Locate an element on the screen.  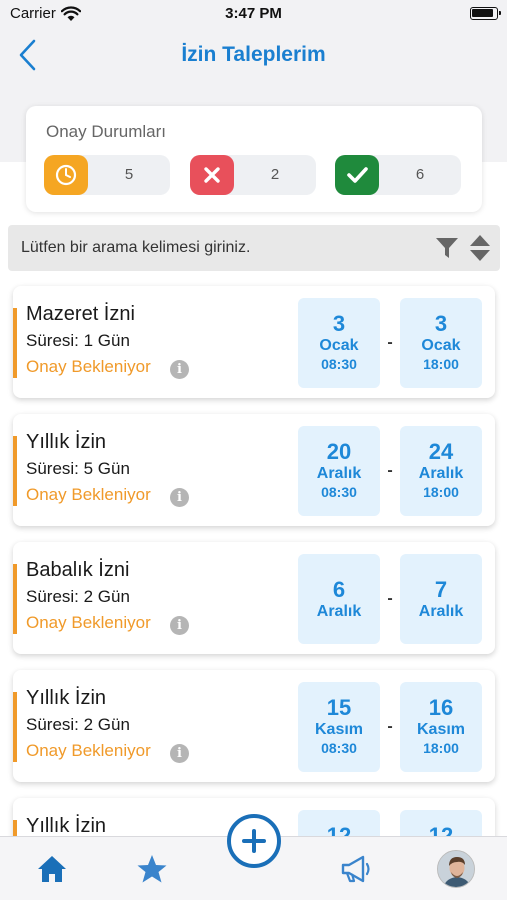
pending-count: 5 is located at coordinates (129, 174).